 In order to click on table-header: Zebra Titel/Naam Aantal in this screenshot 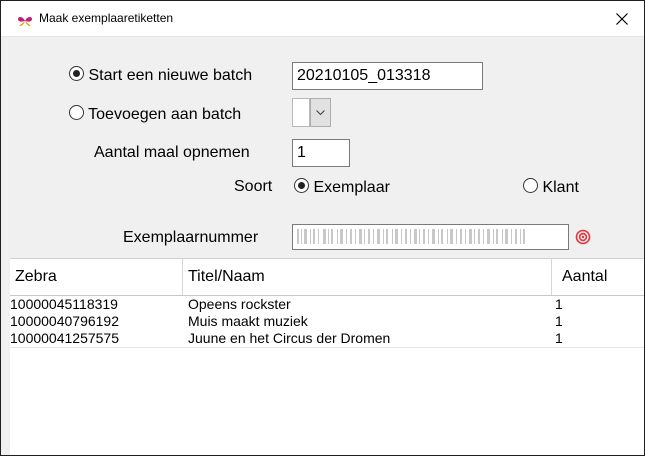, I will do `click(327, 277)`.